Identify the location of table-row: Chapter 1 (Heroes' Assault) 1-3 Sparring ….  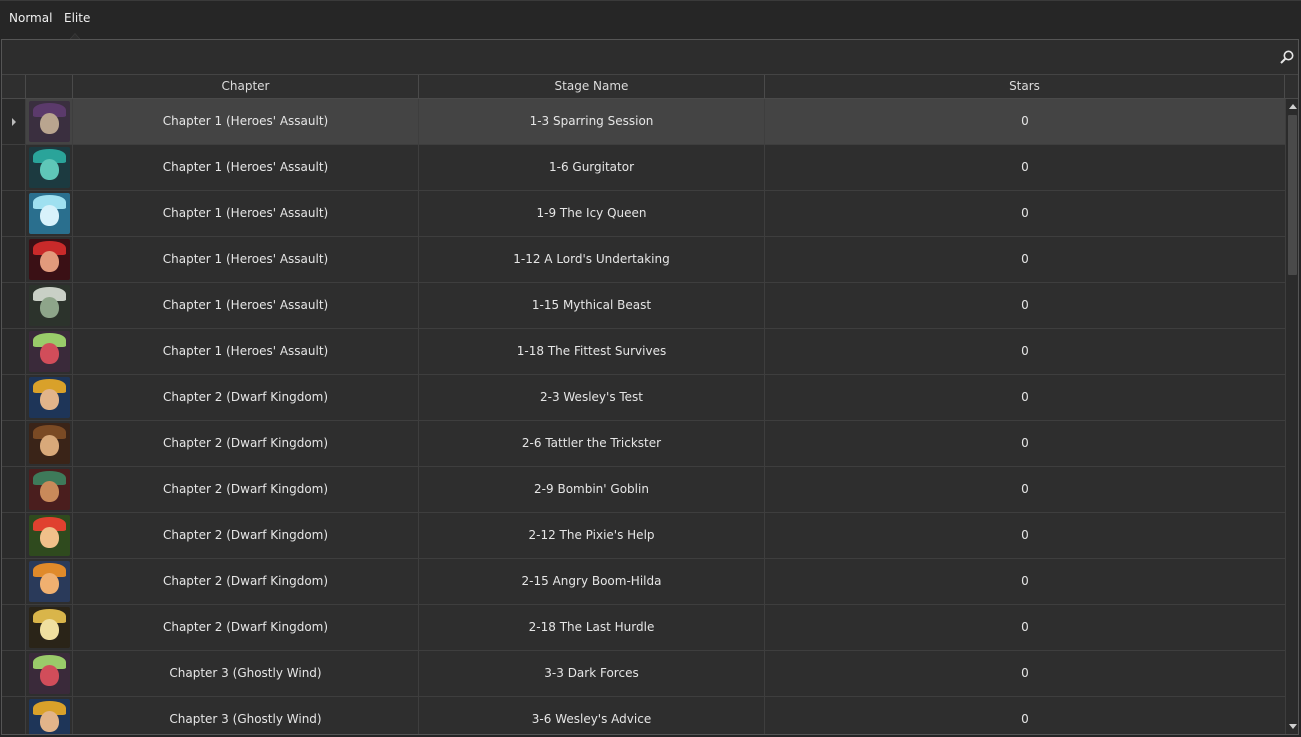
(643, 122).